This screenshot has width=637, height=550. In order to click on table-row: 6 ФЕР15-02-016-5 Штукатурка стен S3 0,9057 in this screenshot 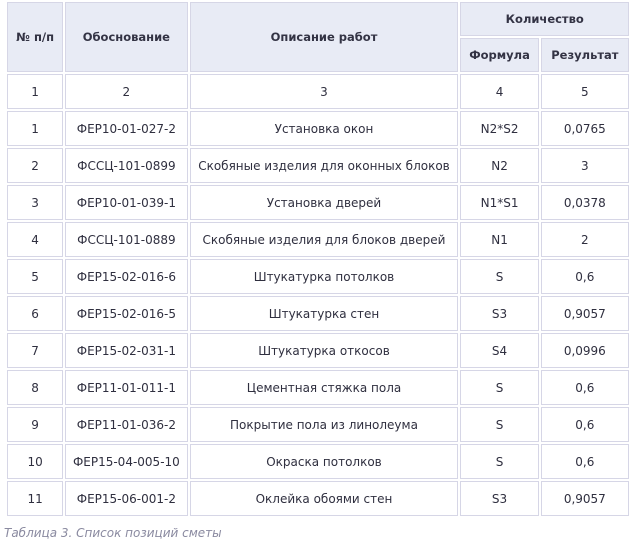, I will do `click(318, 313)`.